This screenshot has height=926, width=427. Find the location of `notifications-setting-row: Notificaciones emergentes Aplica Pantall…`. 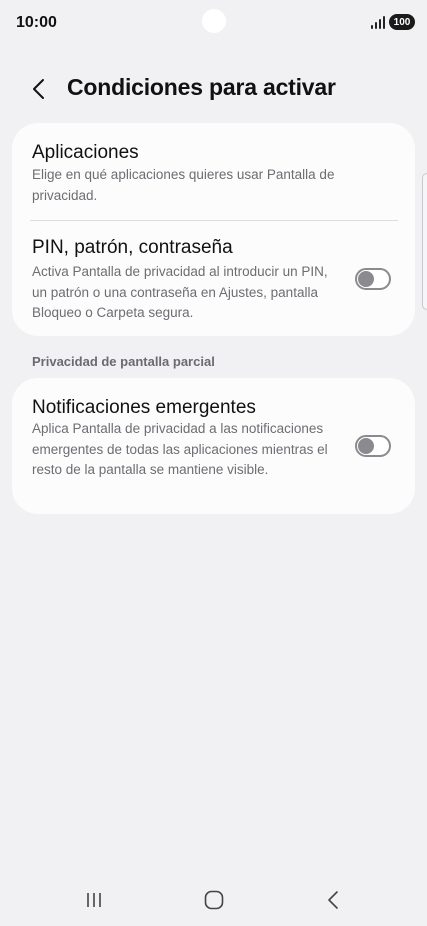

notifications-setting-row: Notificaciones emergentes Aplica Pantall… is located at coordinates (213, 446).